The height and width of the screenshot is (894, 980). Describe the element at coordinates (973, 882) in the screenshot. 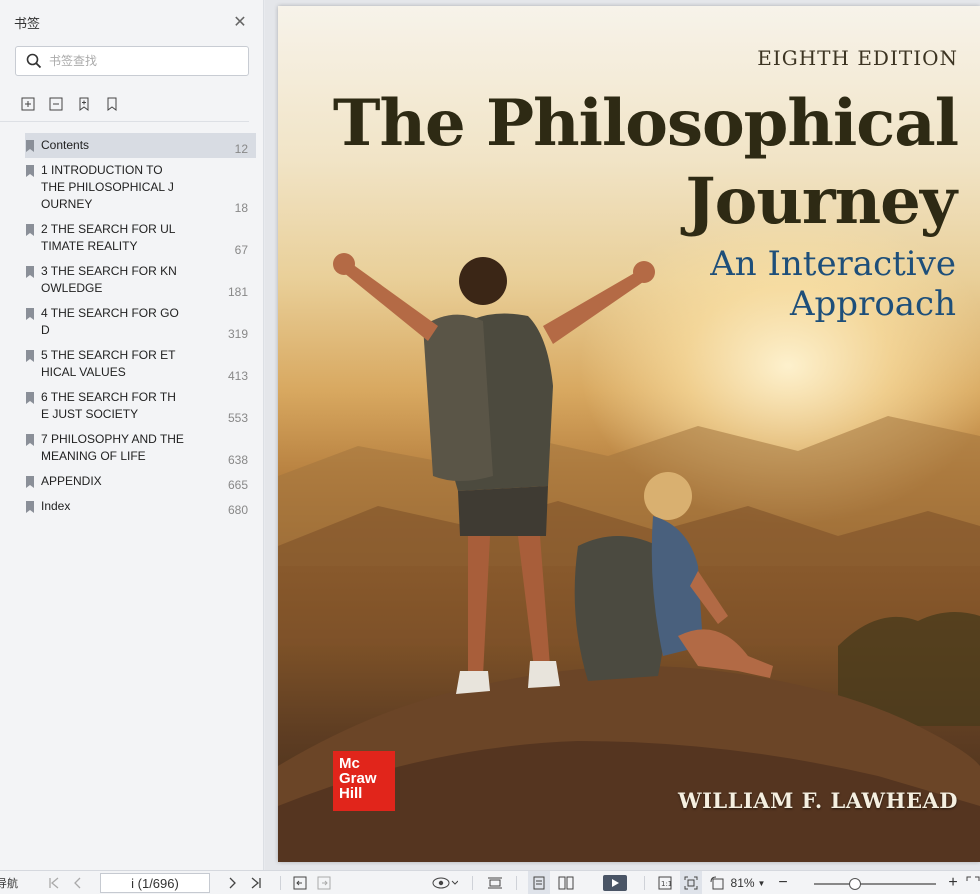

I see `fullscreen-icon` at that location.